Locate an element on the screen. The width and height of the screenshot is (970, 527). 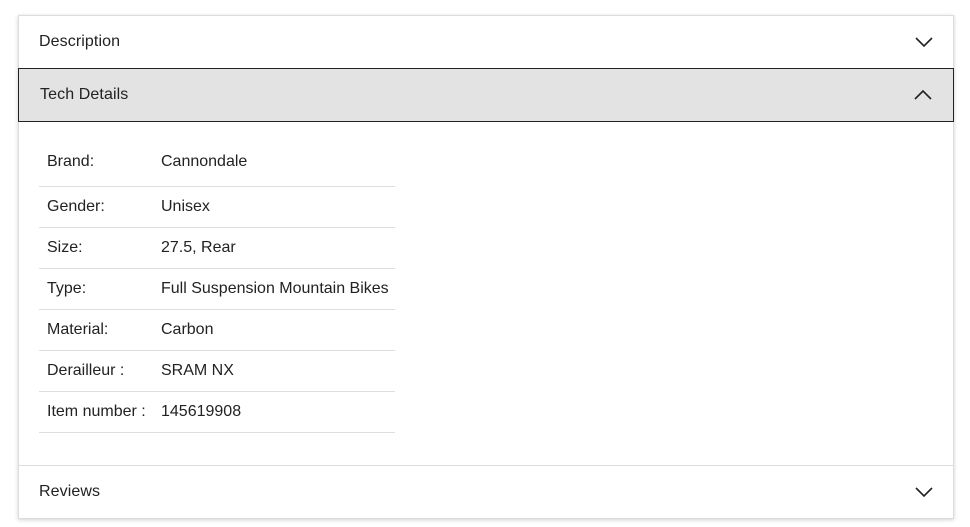
table-row: Material: Carbon is located at coordinates (217, 330).